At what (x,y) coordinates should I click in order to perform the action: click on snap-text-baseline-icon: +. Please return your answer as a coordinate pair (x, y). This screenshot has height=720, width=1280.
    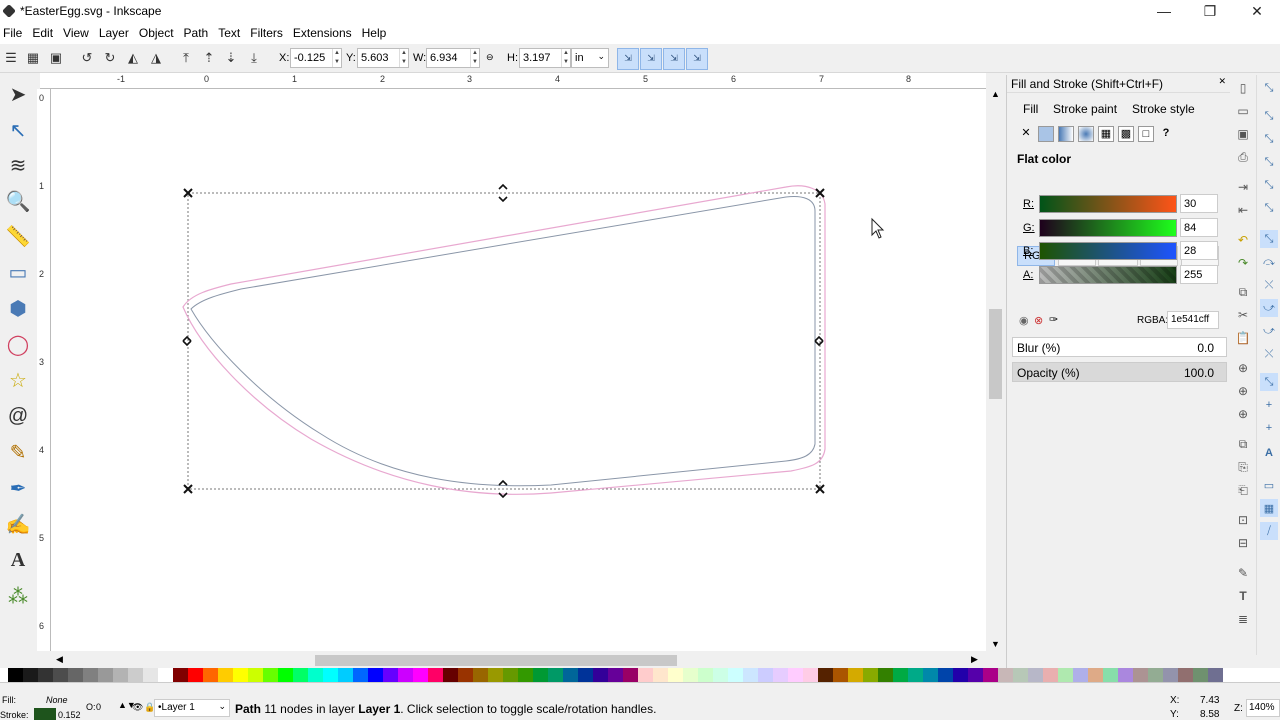
    Looking at the image, I should click on (1269, 428).